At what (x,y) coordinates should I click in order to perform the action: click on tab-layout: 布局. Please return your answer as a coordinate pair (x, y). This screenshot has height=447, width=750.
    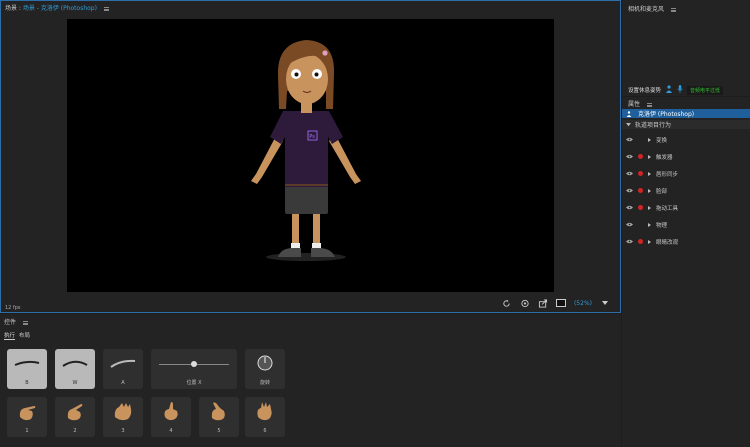
    Looking at the image, I should click on (24, 335).